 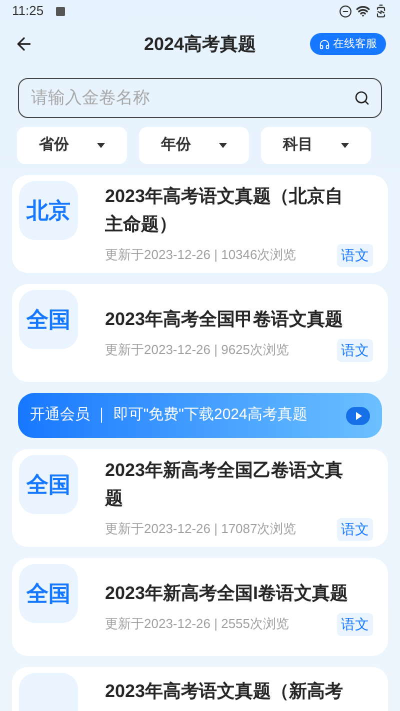 What do you see at coordinates (200, 255) in the screenshot?
I see `paper-meta: 更新于2023-12-26 | 10346次浏览` at bounding box center [200, 255].